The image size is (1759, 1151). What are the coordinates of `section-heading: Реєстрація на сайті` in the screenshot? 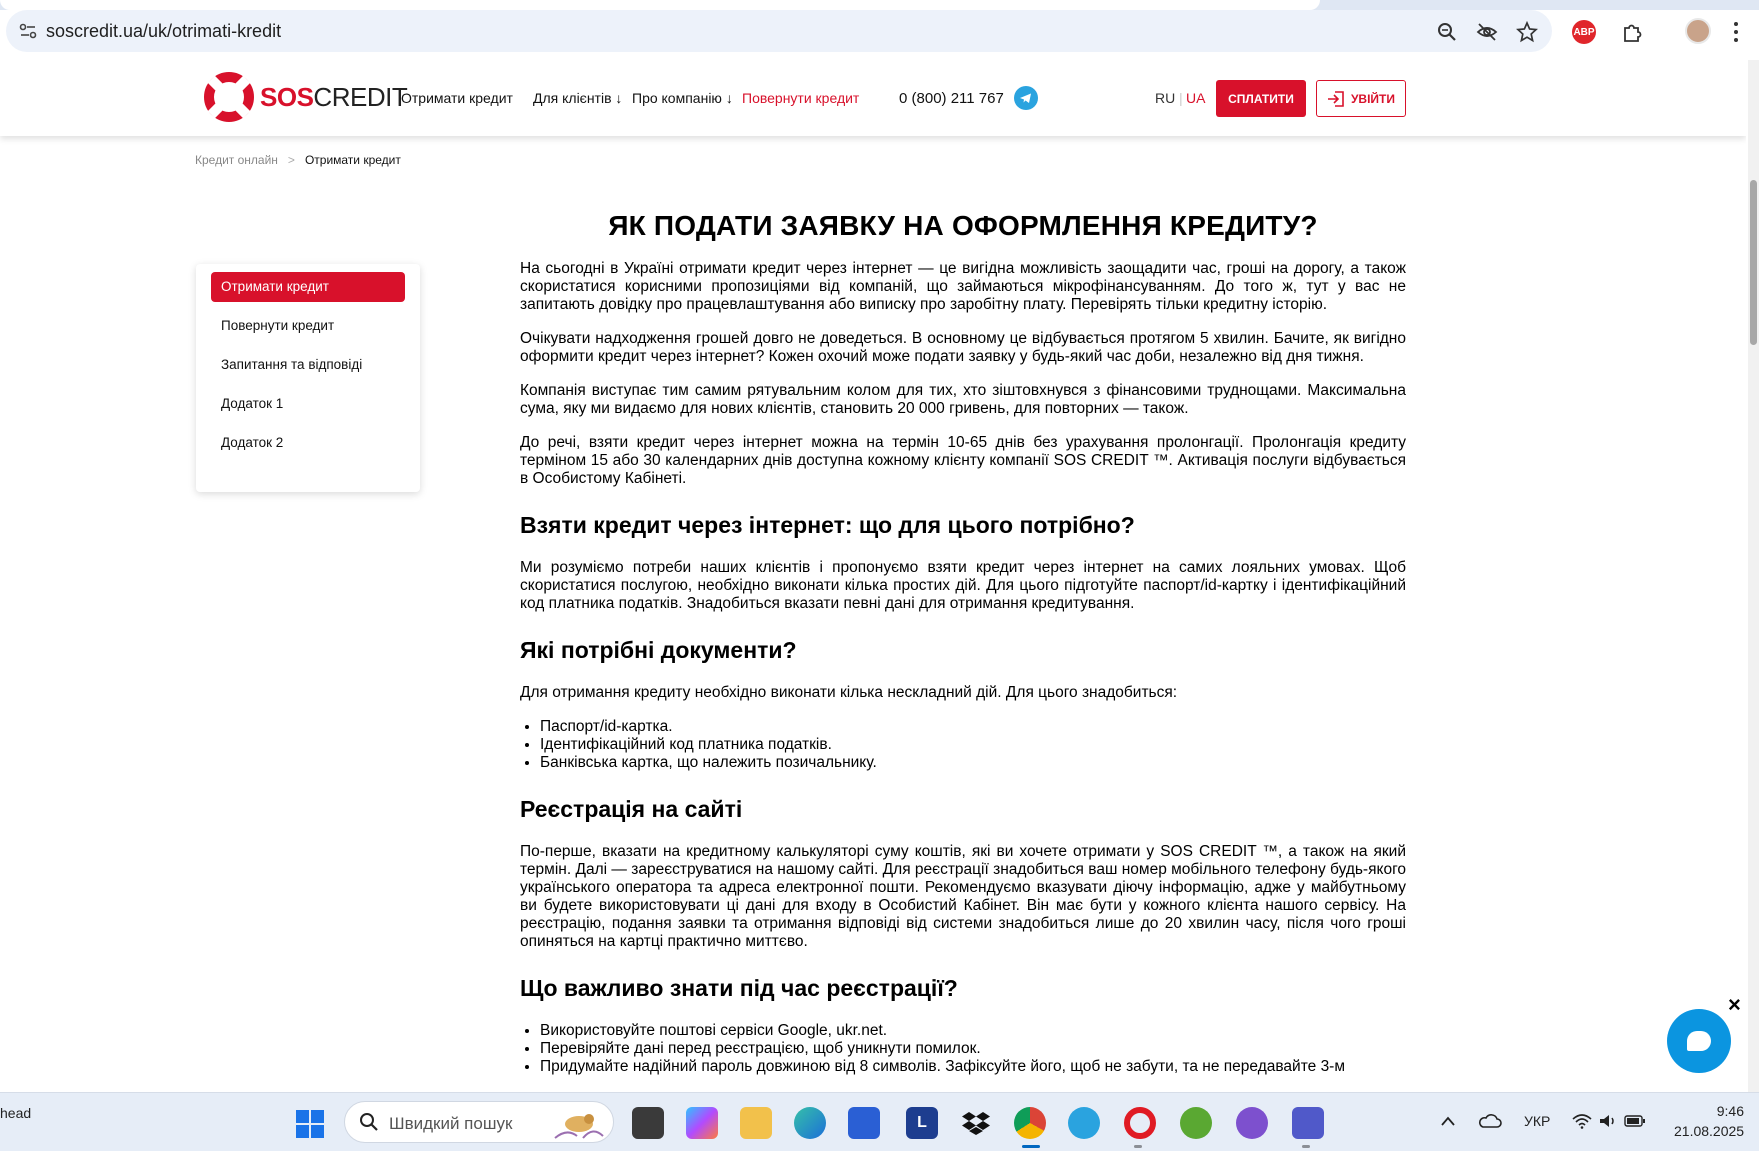 It's located at (631, 809).